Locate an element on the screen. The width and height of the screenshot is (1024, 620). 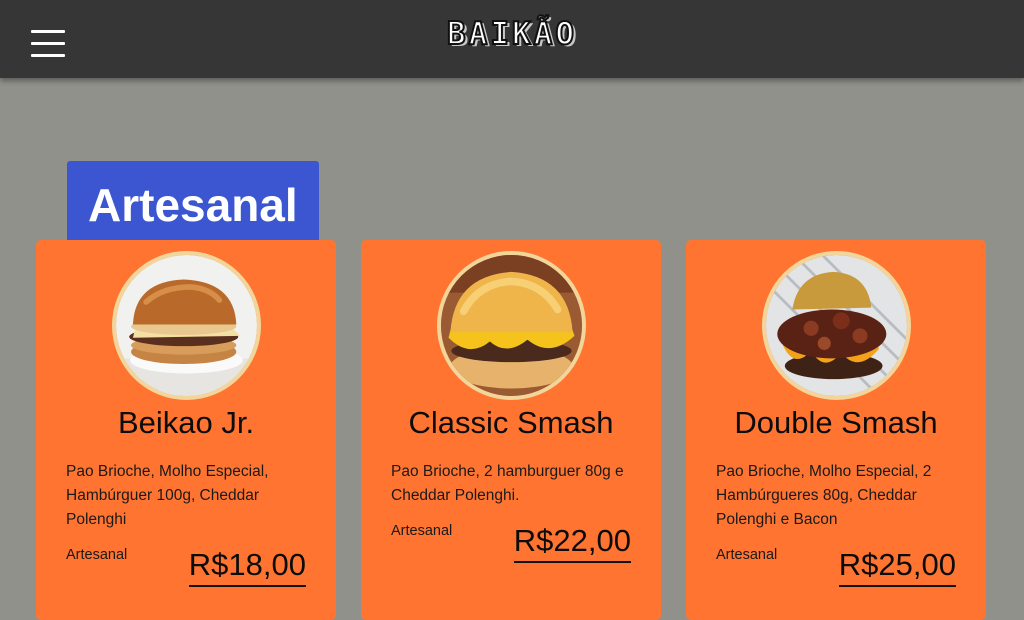
section-title: Artesanal is located at coordinates (193, 205).